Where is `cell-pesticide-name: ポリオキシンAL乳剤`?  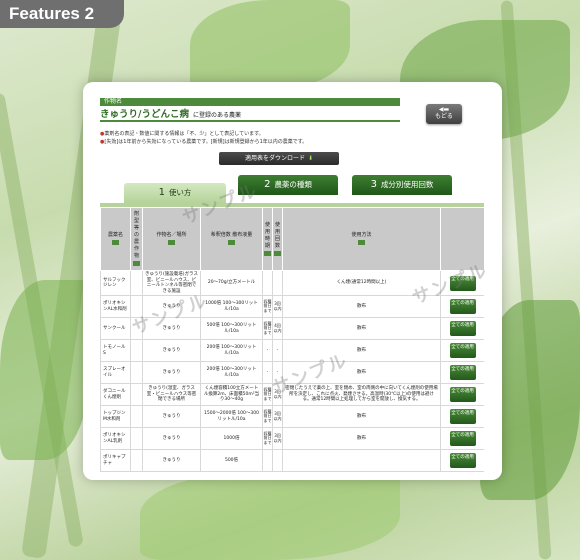
cell-pesticide-name: ポリオキシンAL乳剤 is located at coordinates (115, 438).